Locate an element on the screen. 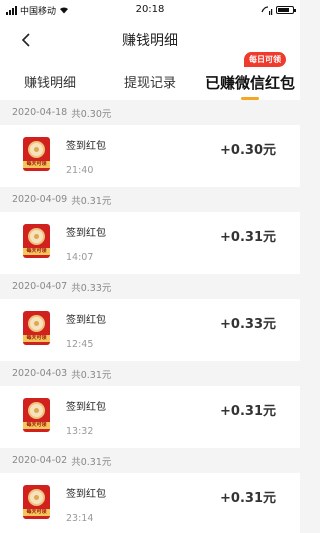 The width and height of the screenshot is (320, 533). date-header: 2020-04-09 共0.31元 is located at coordinates (150, 199).